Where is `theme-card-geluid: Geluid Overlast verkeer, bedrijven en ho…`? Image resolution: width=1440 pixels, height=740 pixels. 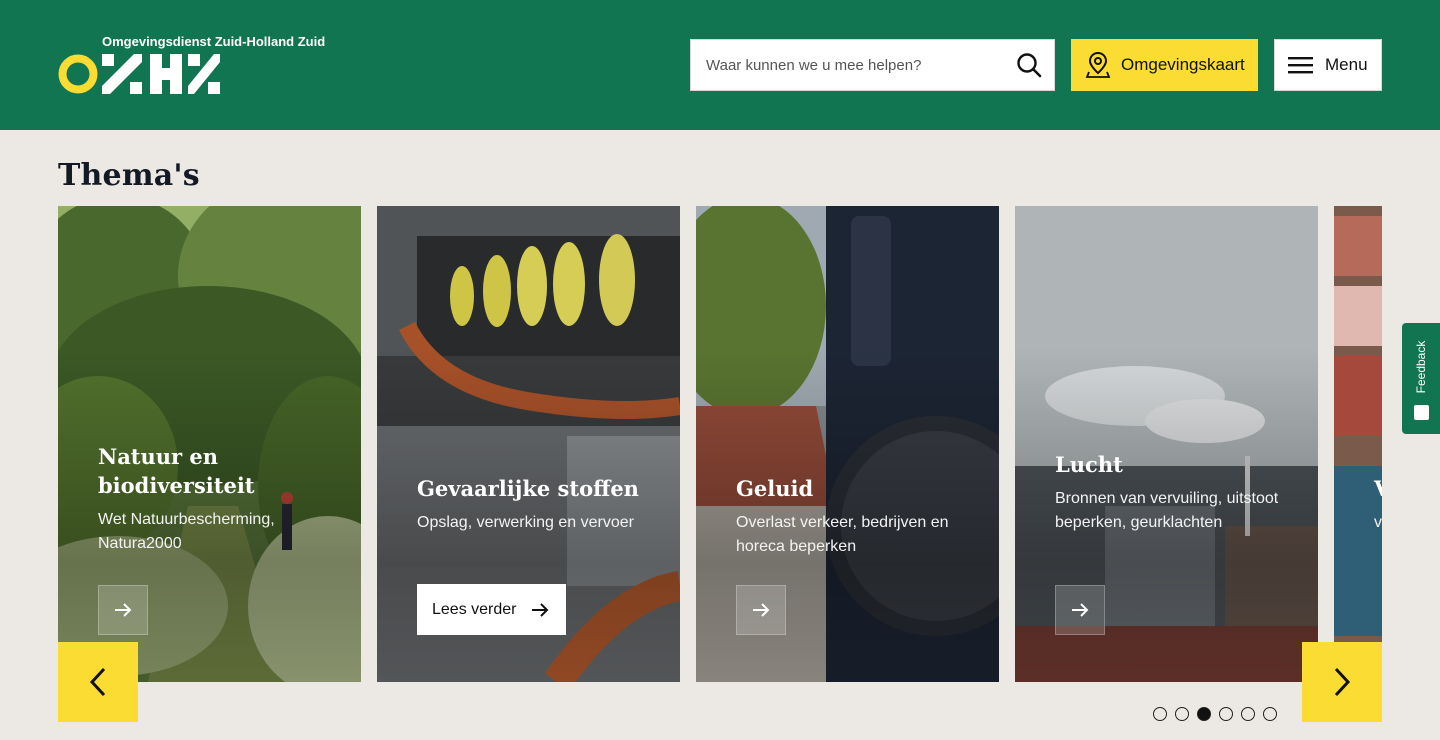
theme-card-geluid: Geluid Overlast verkeer, bedrijven en ho… is located at coordinates (847, 444).